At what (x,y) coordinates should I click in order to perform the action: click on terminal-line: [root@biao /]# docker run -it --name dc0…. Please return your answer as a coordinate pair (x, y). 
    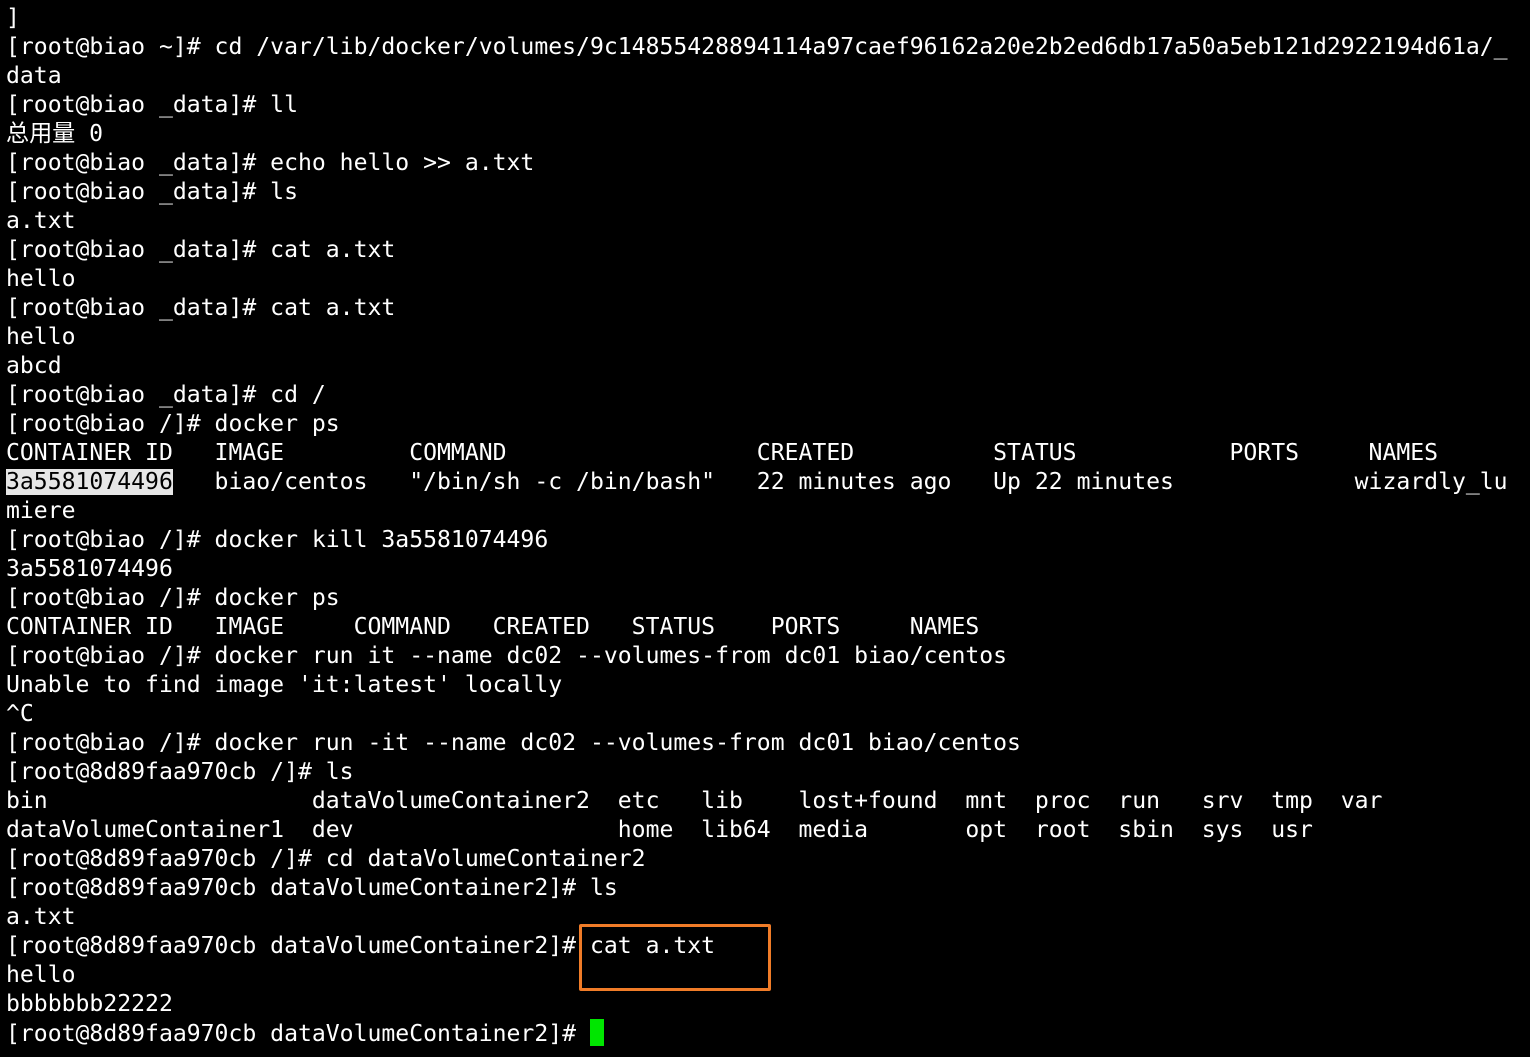
    Looking at the image, I should click on (757, 743).